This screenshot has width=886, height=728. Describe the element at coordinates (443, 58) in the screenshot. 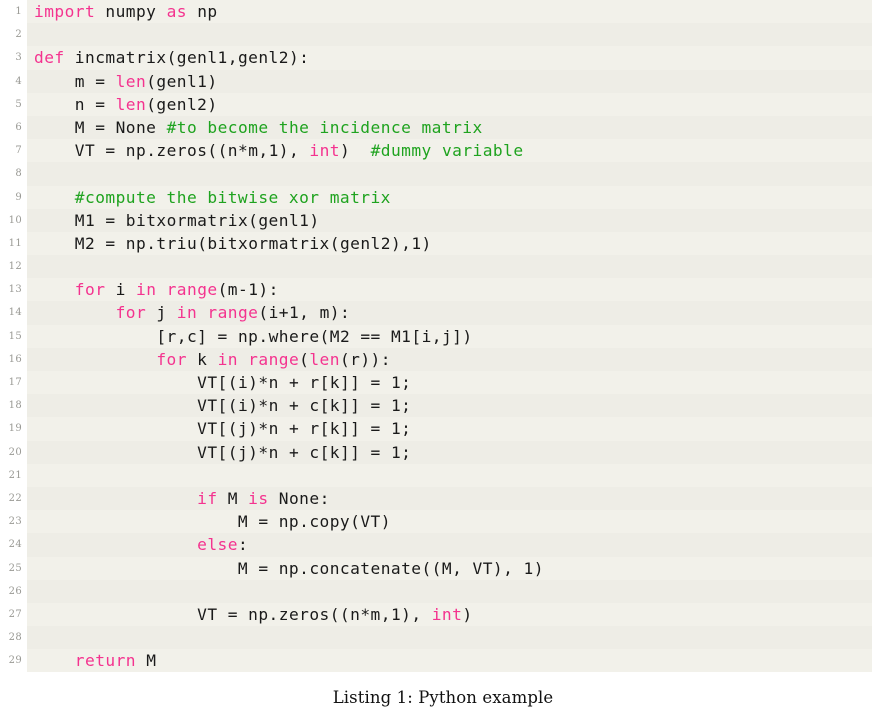

I see `code-line: 3 def incmatrix(genl1,genl2):` at that location.